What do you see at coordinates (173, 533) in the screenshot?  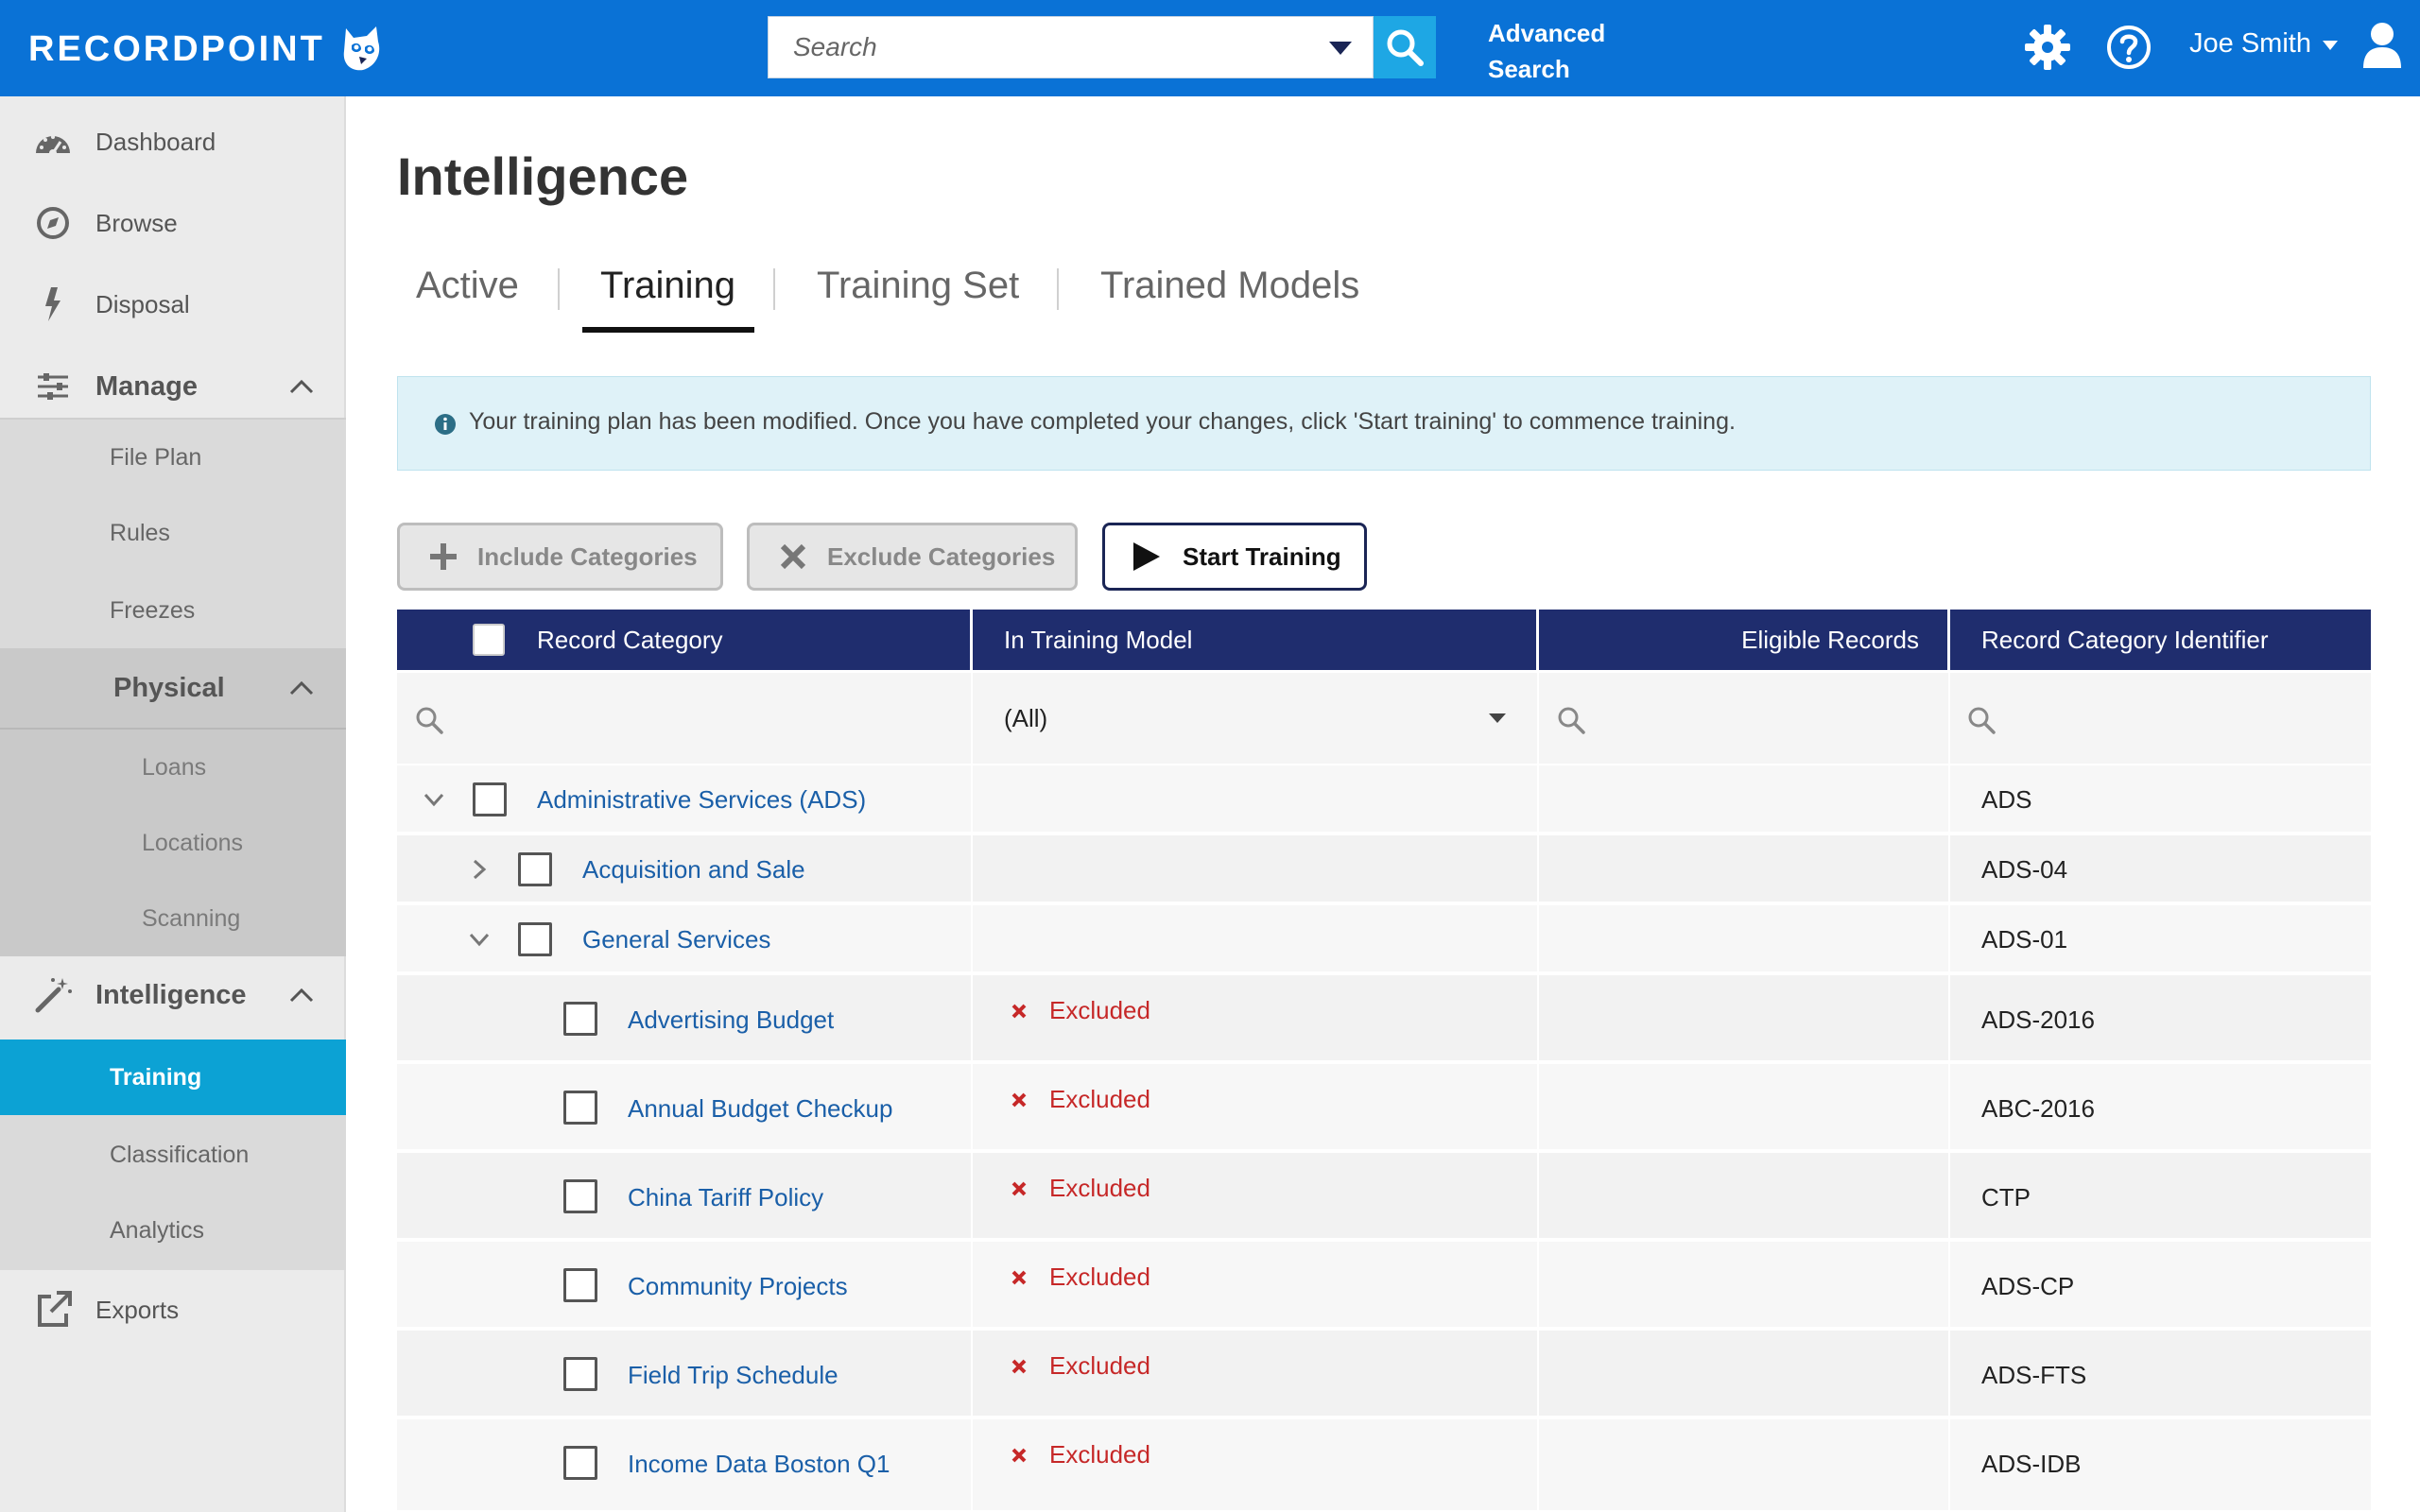 I see `sidebar-item-rules: Rules` at bounding box center [173, 533].